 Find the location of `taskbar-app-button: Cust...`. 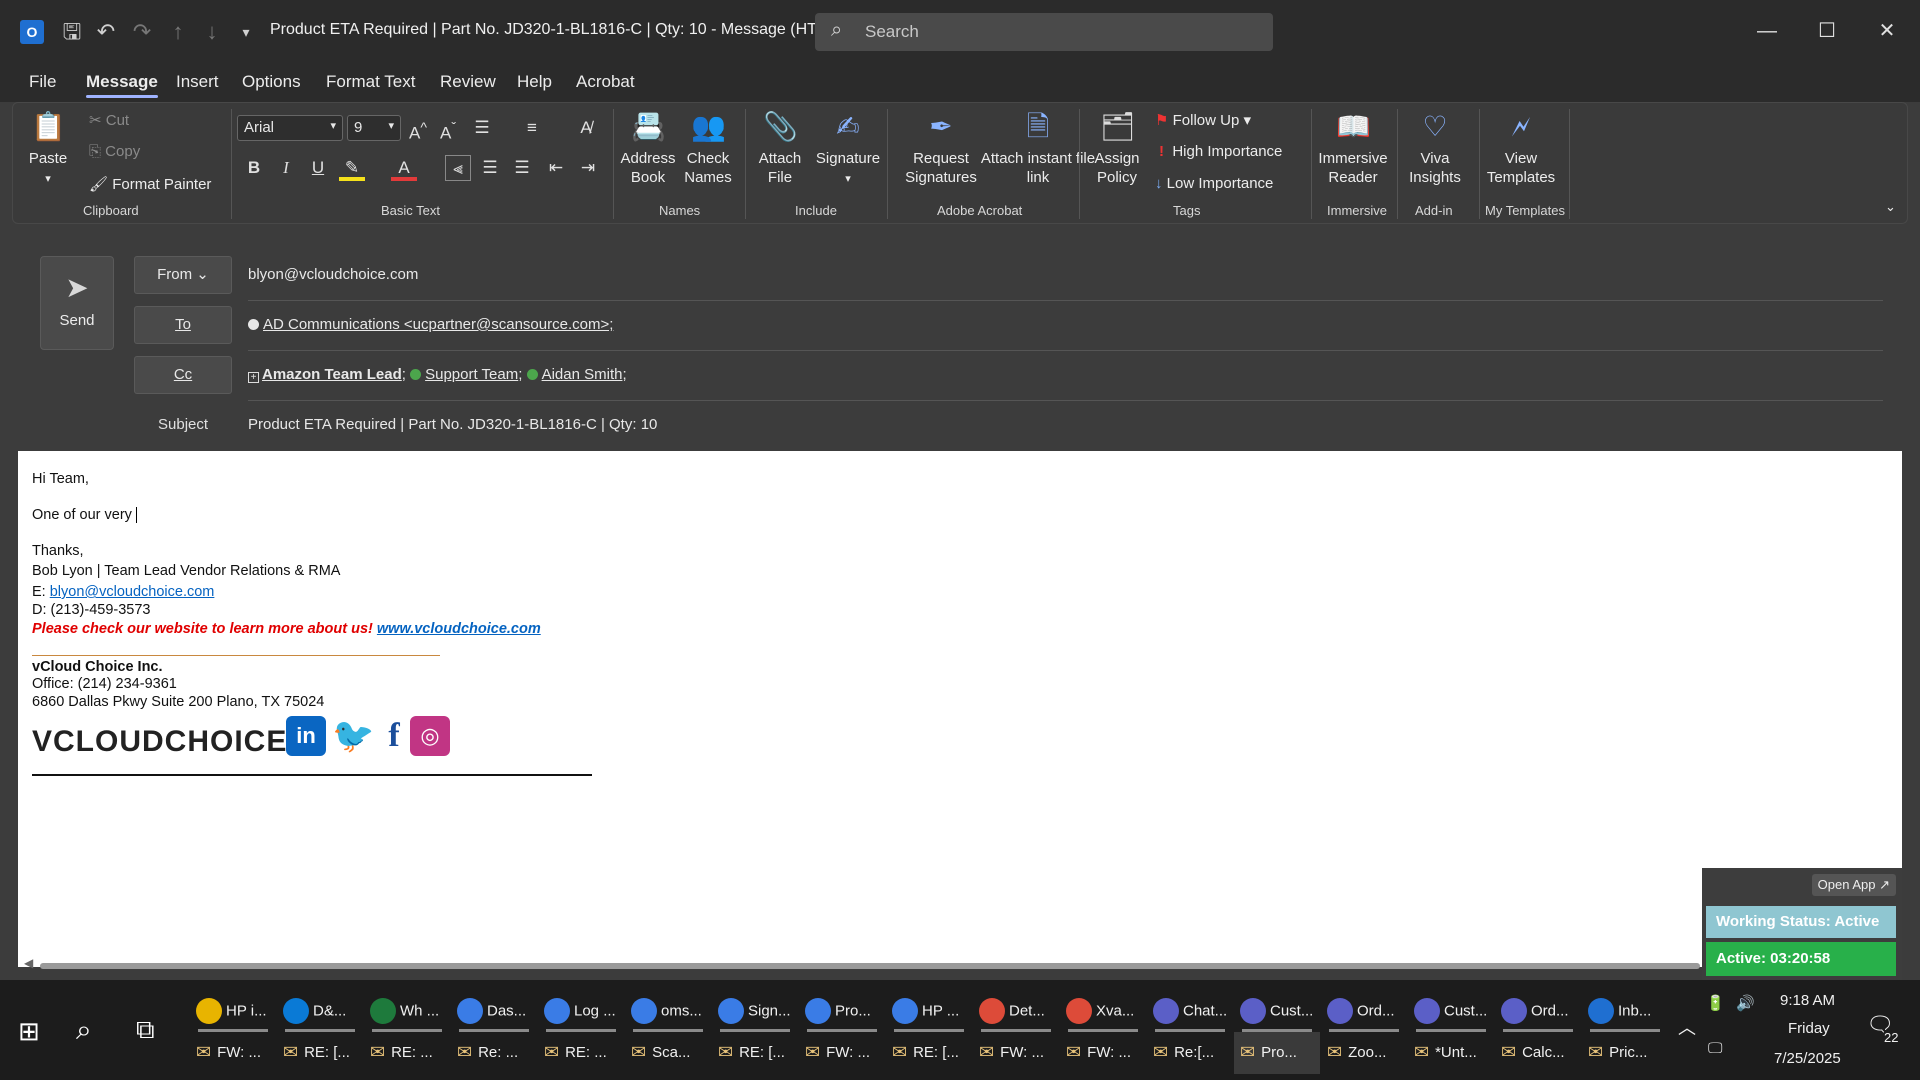

taskbar-app-button: Cust... is located at coordinates (1451, 1011).